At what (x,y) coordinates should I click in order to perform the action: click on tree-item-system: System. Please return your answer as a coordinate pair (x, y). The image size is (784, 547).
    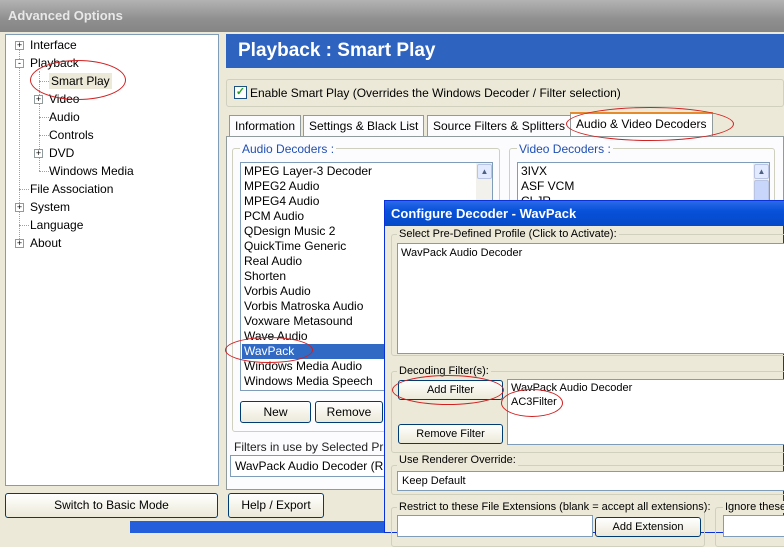
    Looking at the image, I should click on (50, 207).